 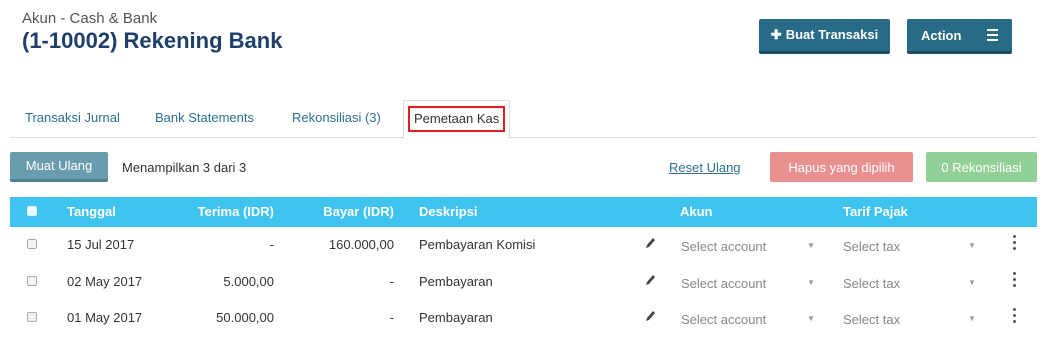 What do you see at coordinates (204, 119) in the screenshot?
I see `tab-bank-statements: Bank Statements` at bounding box center [204, 119].